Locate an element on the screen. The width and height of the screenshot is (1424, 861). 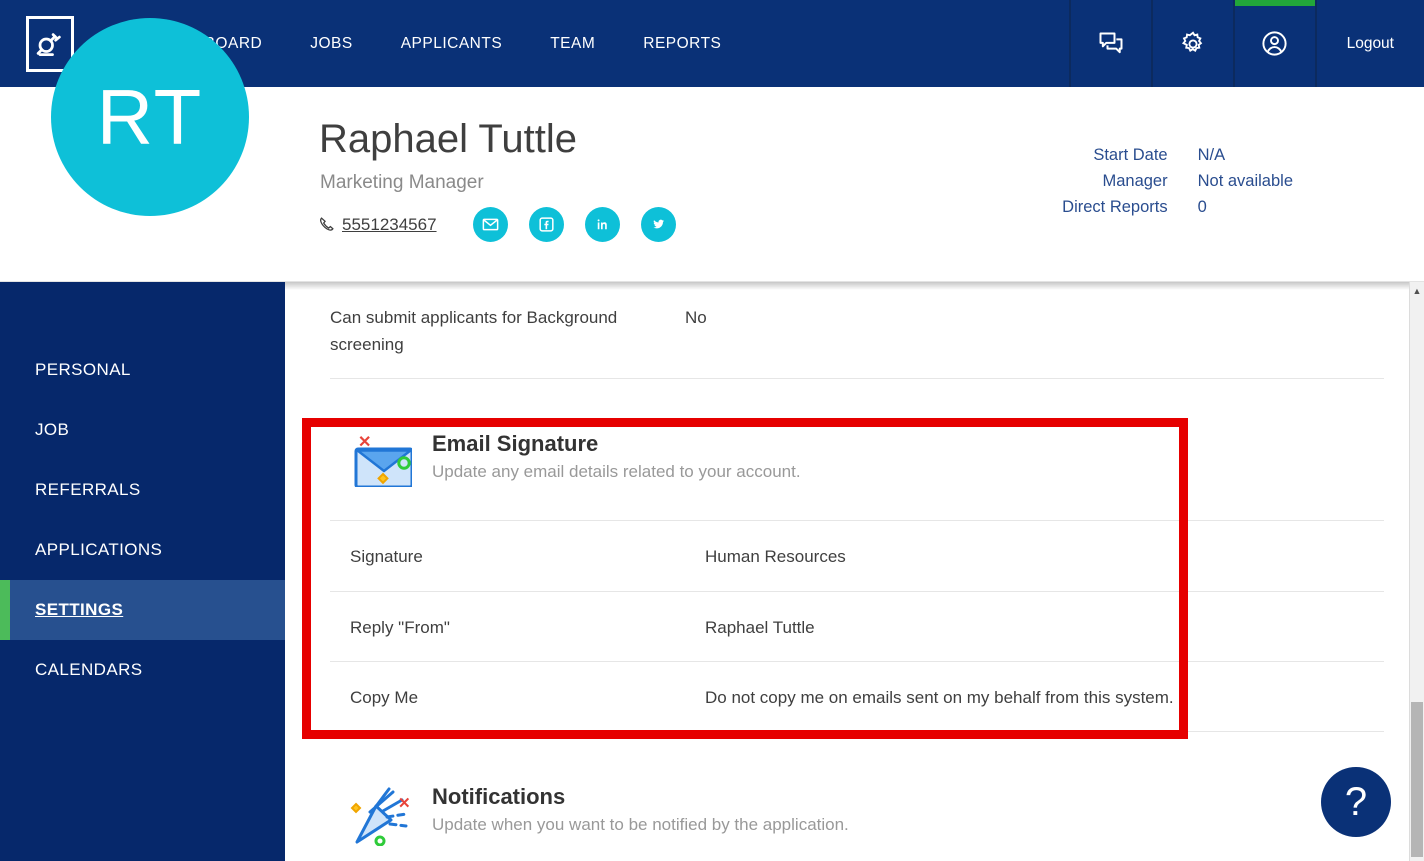
account-button is located at coordinates (1273, 43).